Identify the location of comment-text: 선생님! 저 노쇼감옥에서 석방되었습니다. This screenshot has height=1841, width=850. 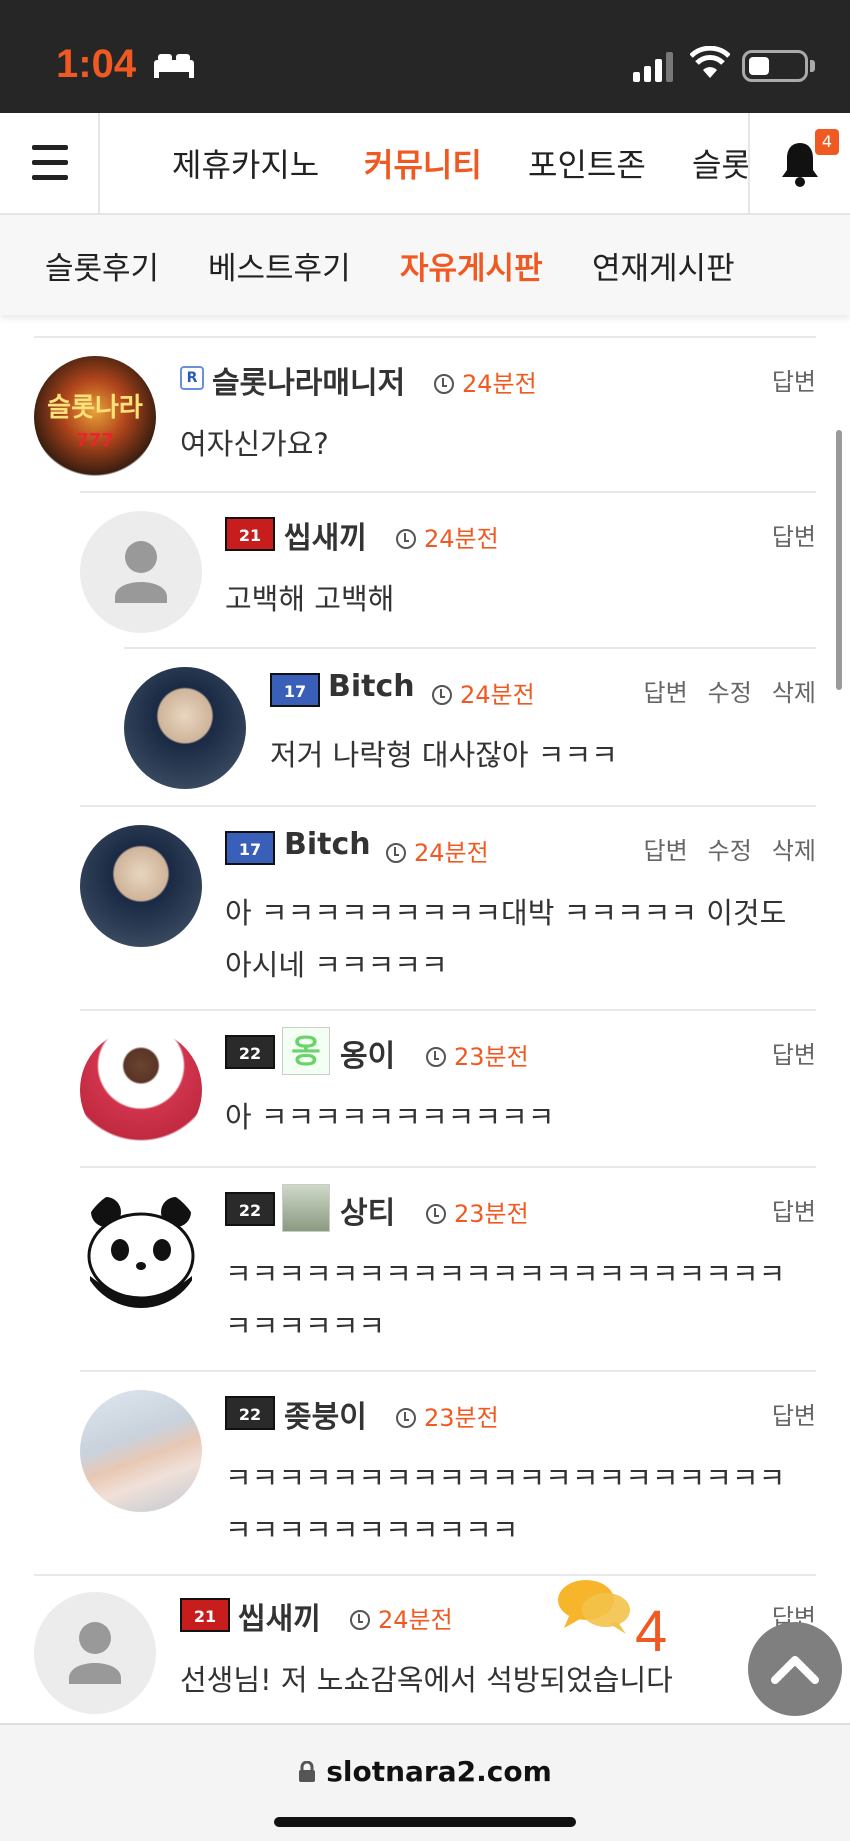
(426, 1680).